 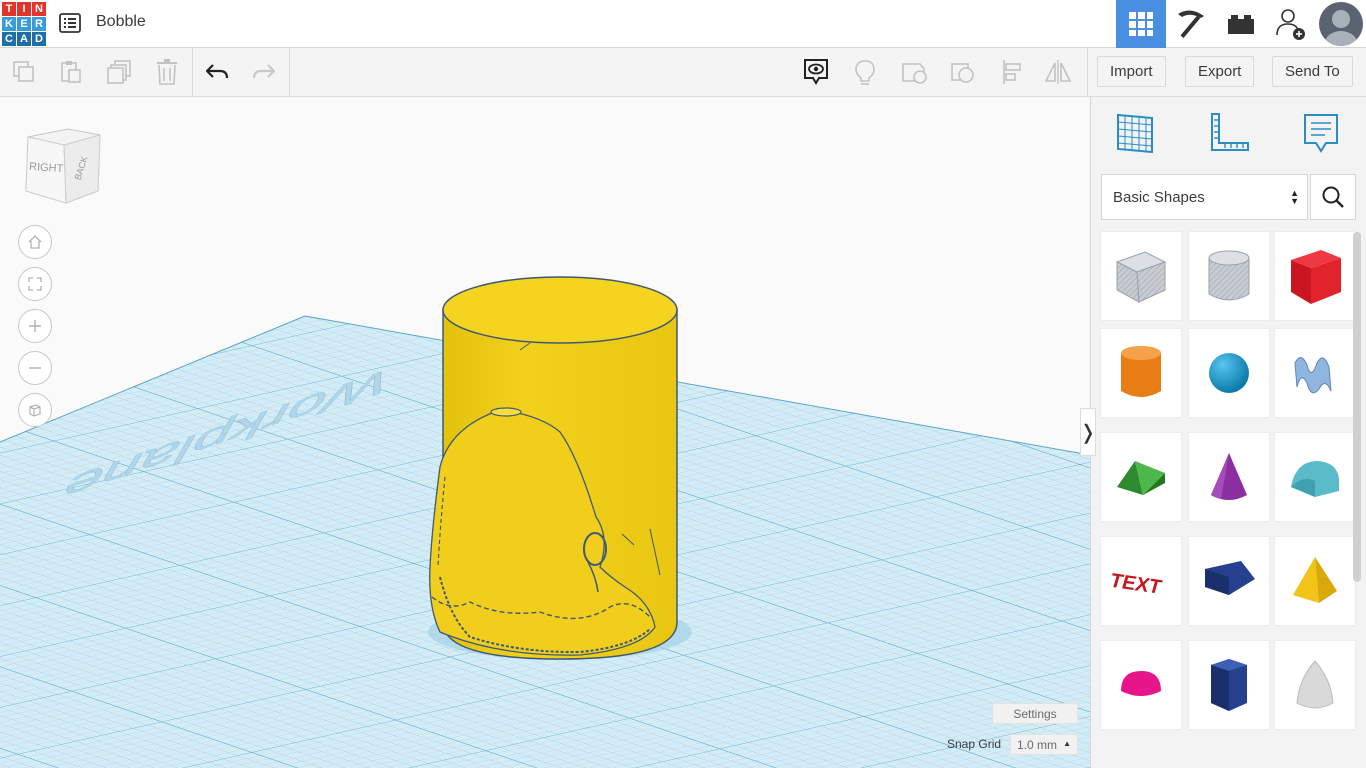 I want to click on user-avatar, so click(x=1341, y=24).